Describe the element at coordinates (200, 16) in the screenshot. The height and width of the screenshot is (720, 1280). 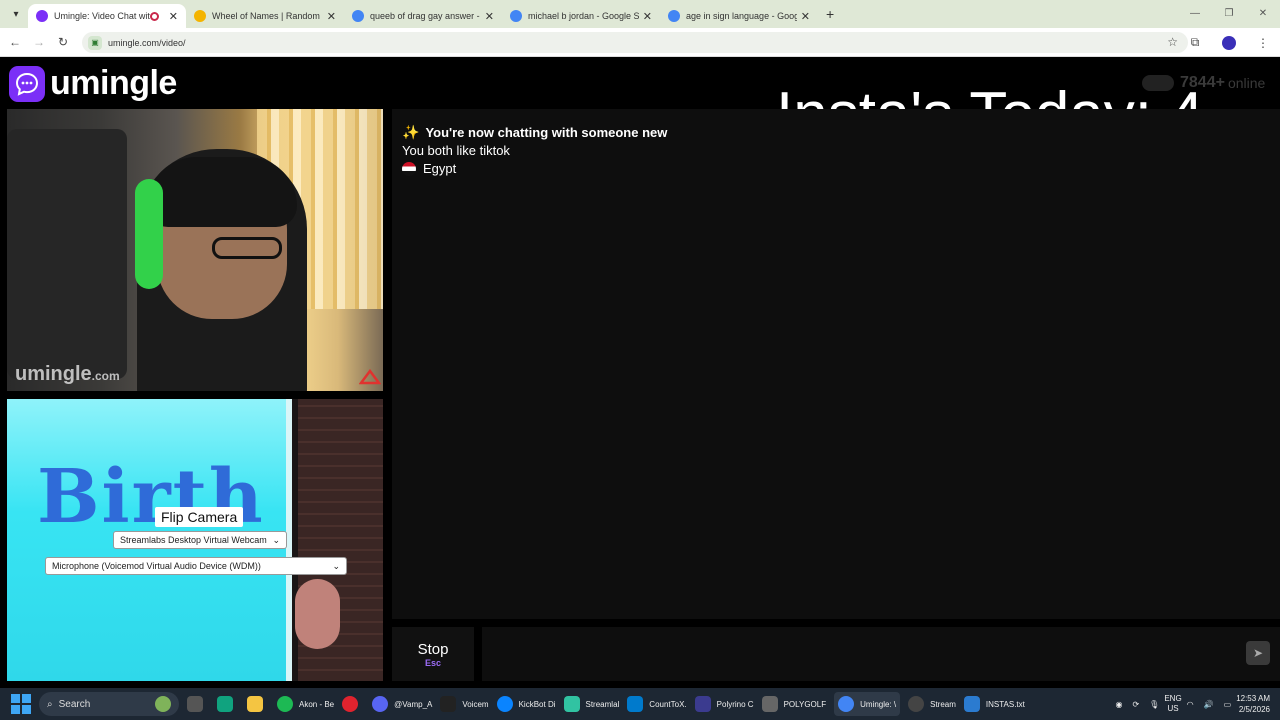
I see `wheel-favicon-icon` at that location.